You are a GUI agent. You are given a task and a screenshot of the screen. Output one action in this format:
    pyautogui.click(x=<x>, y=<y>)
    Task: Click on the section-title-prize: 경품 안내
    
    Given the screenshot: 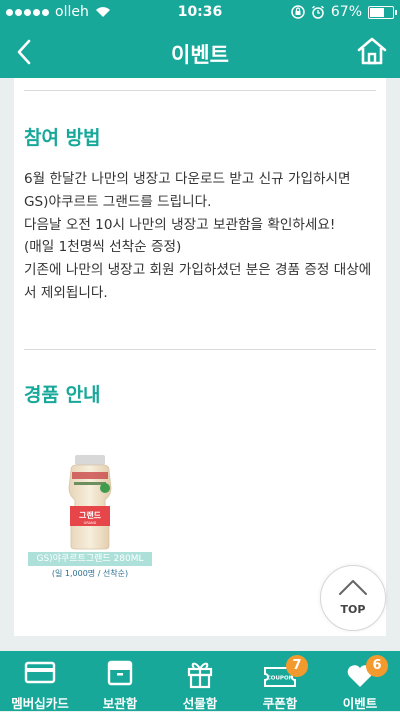 What is the action you would take?
    pyautogui.click(x=62, y=395)
    